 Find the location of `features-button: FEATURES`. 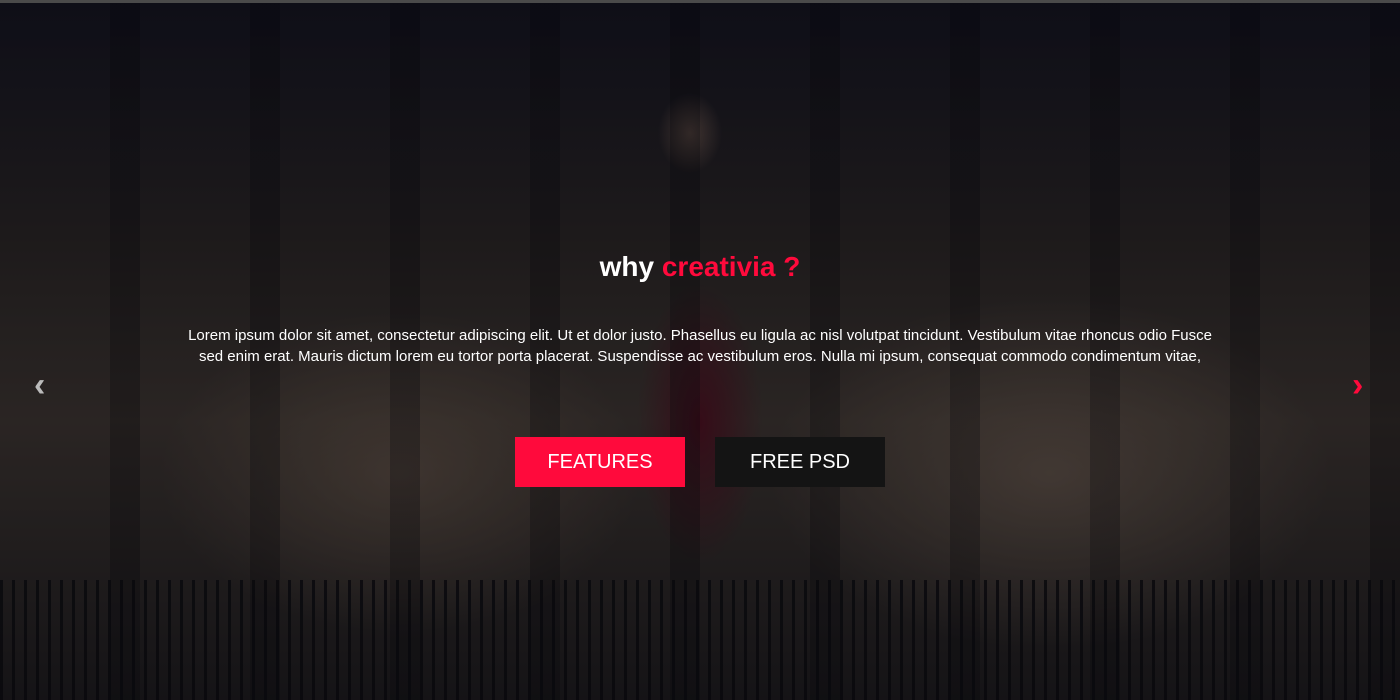

features-button: FEATURES is located at coordinates (600, 462).